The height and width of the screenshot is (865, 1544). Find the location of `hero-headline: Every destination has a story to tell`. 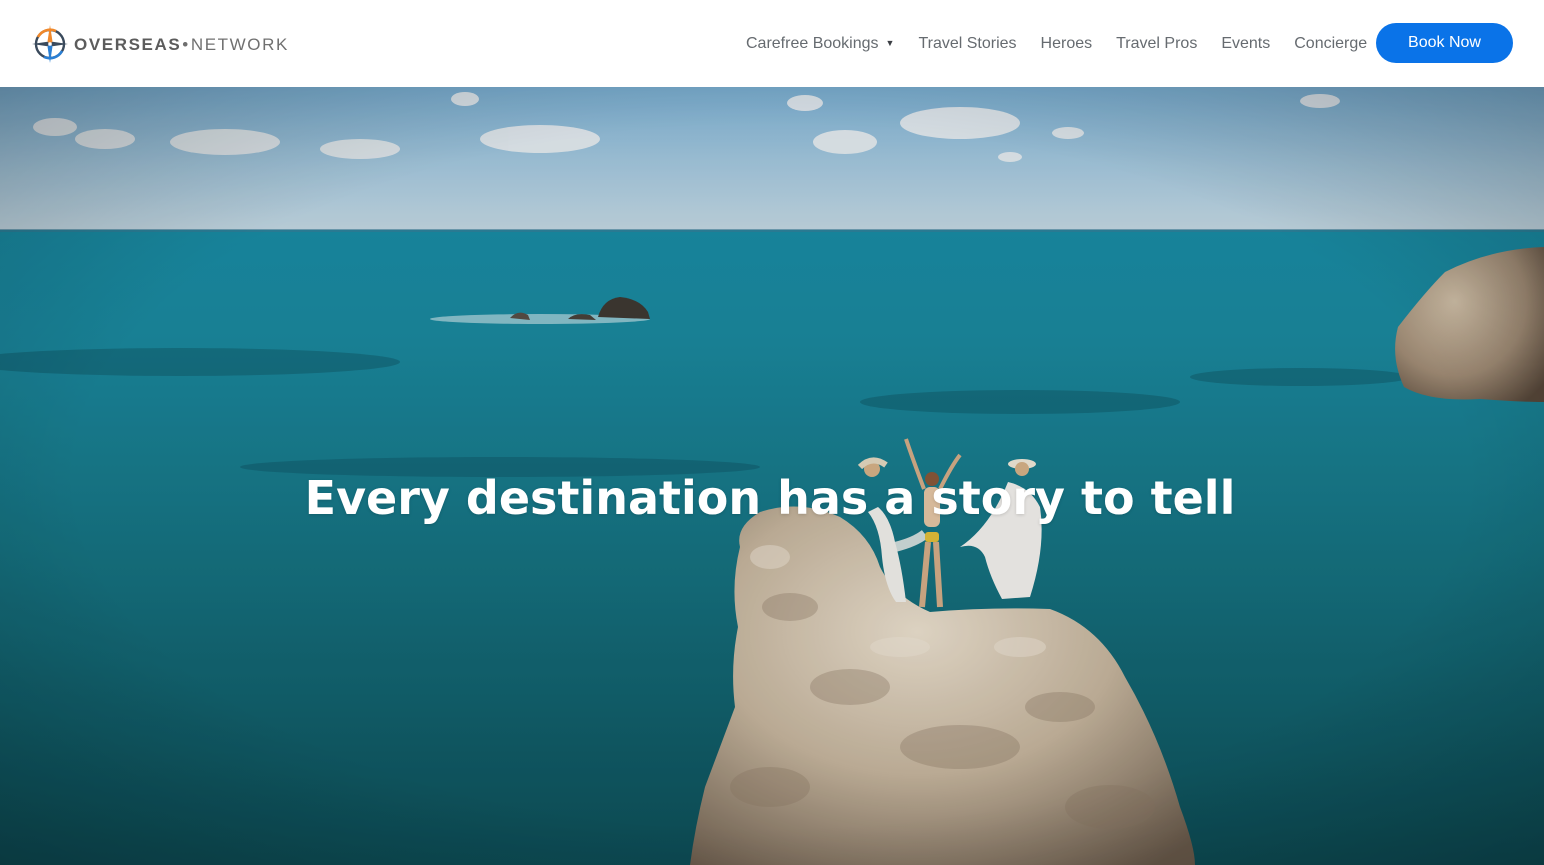

hero-headline: Every destination has a story to tell is located at coordinates (770, 498).